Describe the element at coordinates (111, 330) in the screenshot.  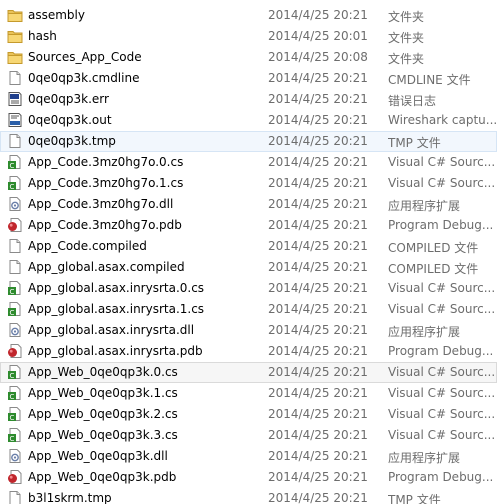
I see `file-name: App_global.asax.inrysrta.dll` at that location.